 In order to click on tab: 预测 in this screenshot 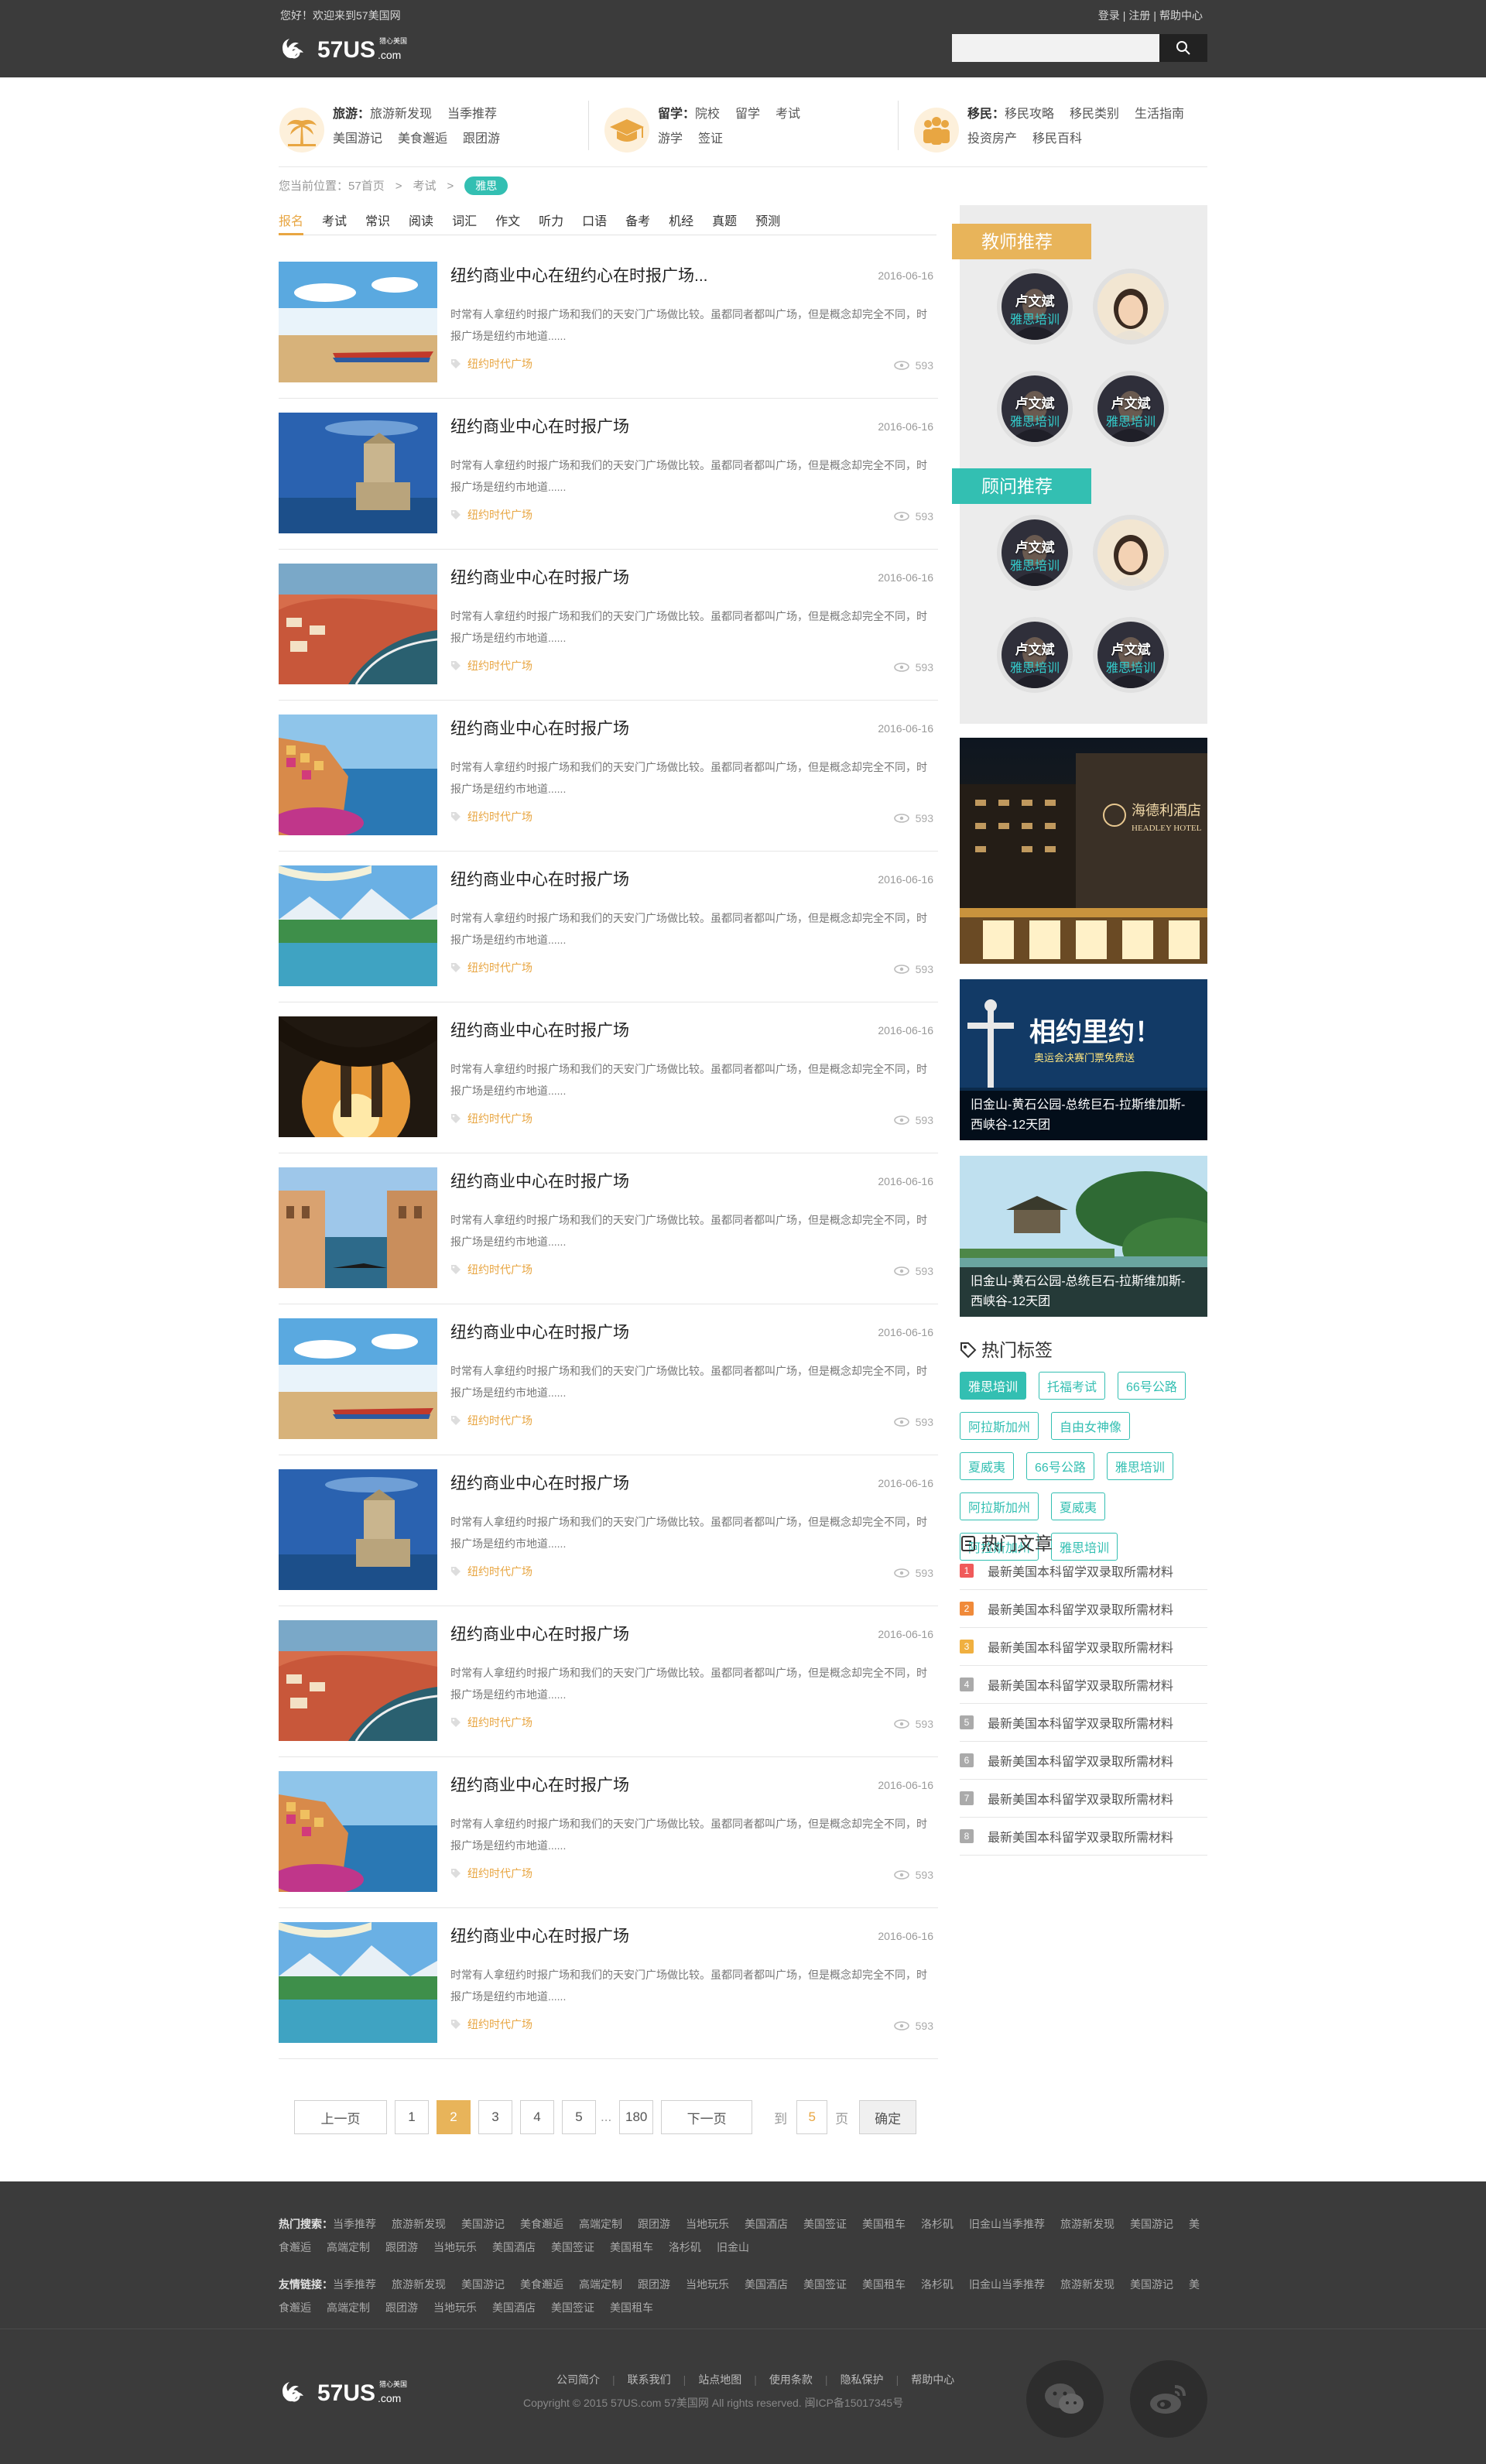, I will do `click(767, 222)`.